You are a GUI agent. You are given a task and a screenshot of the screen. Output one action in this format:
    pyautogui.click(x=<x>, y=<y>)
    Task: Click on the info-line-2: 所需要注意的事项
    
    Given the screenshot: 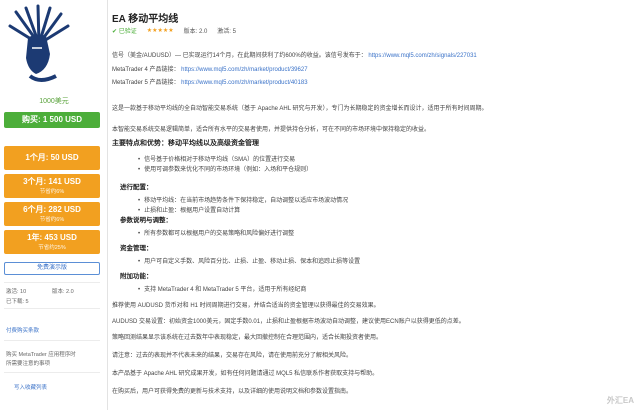 What is the action you would take?
    pyautogui.click(x=28, y=364)
    